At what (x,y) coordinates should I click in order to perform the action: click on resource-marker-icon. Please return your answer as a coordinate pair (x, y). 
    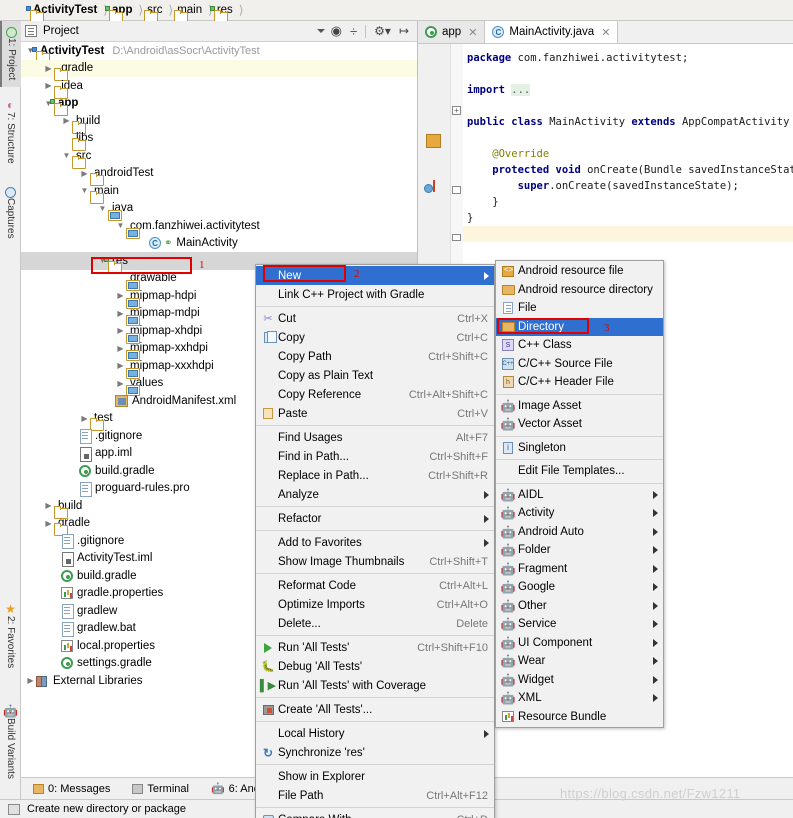
    Looking at the image, I should click on (433, 141).